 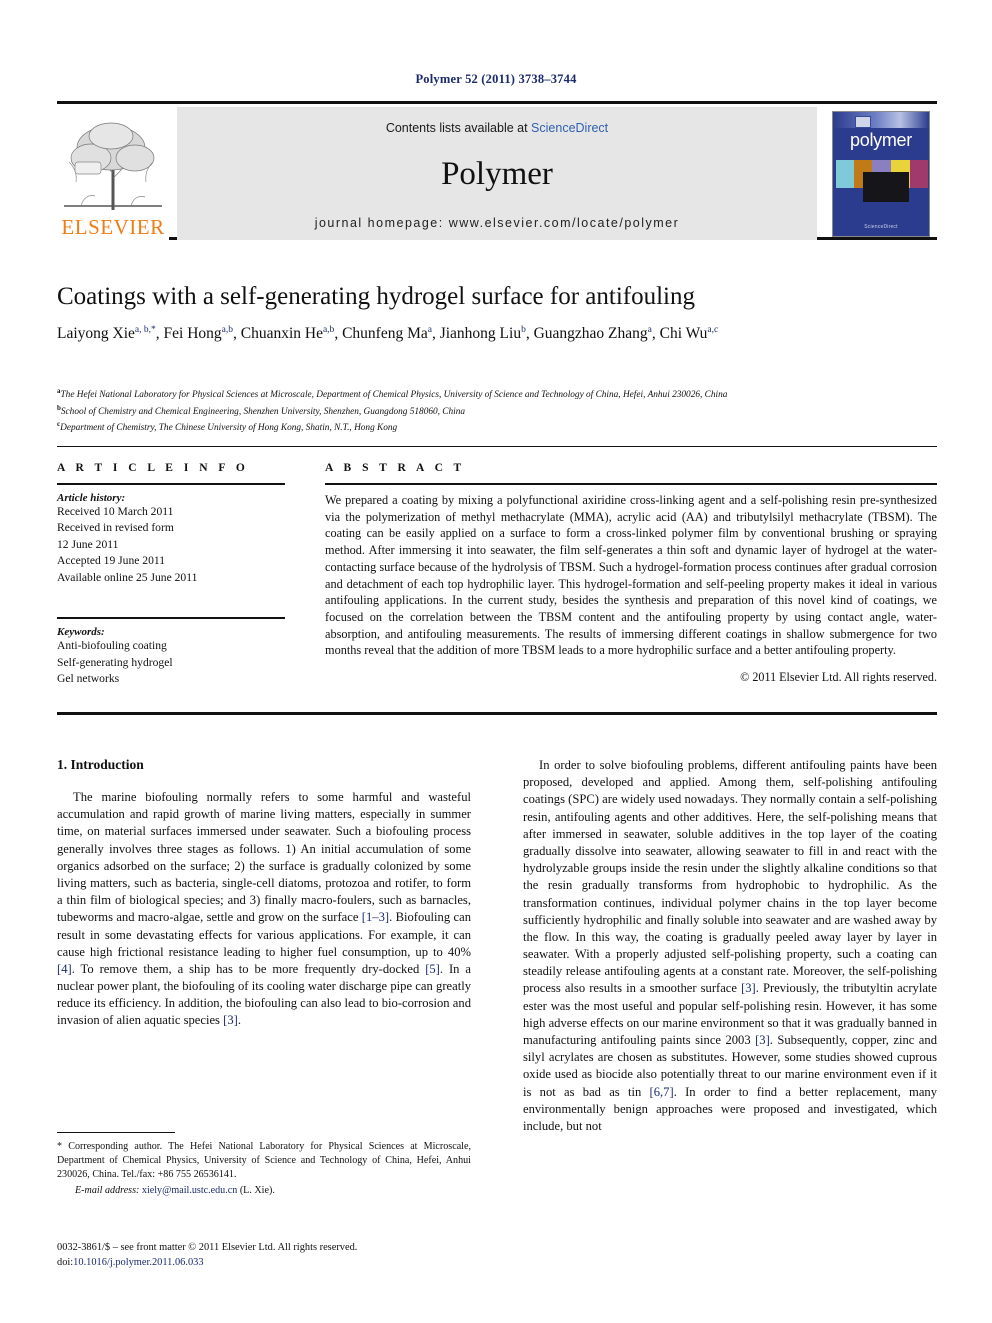 I want to click on keywords-label: Keywords:, so click(x=81, y=632).